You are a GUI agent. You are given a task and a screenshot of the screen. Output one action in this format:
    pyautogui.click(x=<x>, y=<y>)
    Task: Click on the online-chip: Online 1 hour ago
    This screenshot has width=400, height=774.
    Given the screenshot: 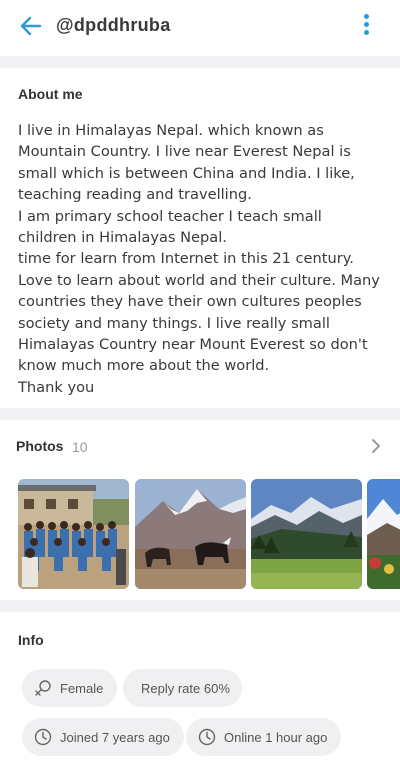 What is the action you would take?
    pyautogui.click(x=264, y=737)
    